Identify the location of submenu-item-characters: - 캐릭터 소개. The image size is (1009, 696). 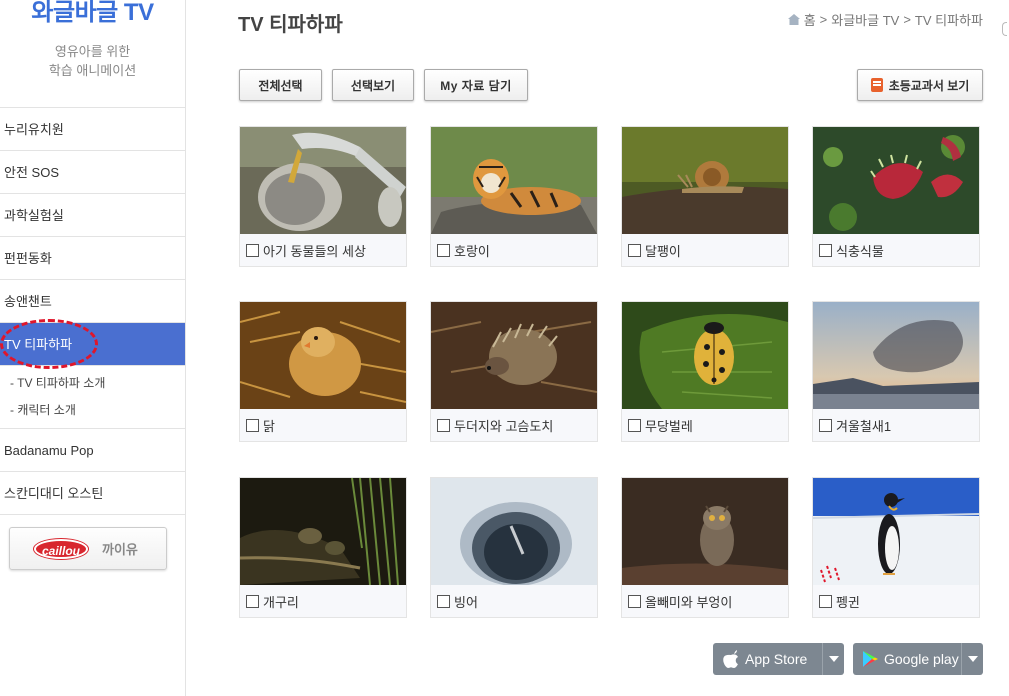
(97, 410).